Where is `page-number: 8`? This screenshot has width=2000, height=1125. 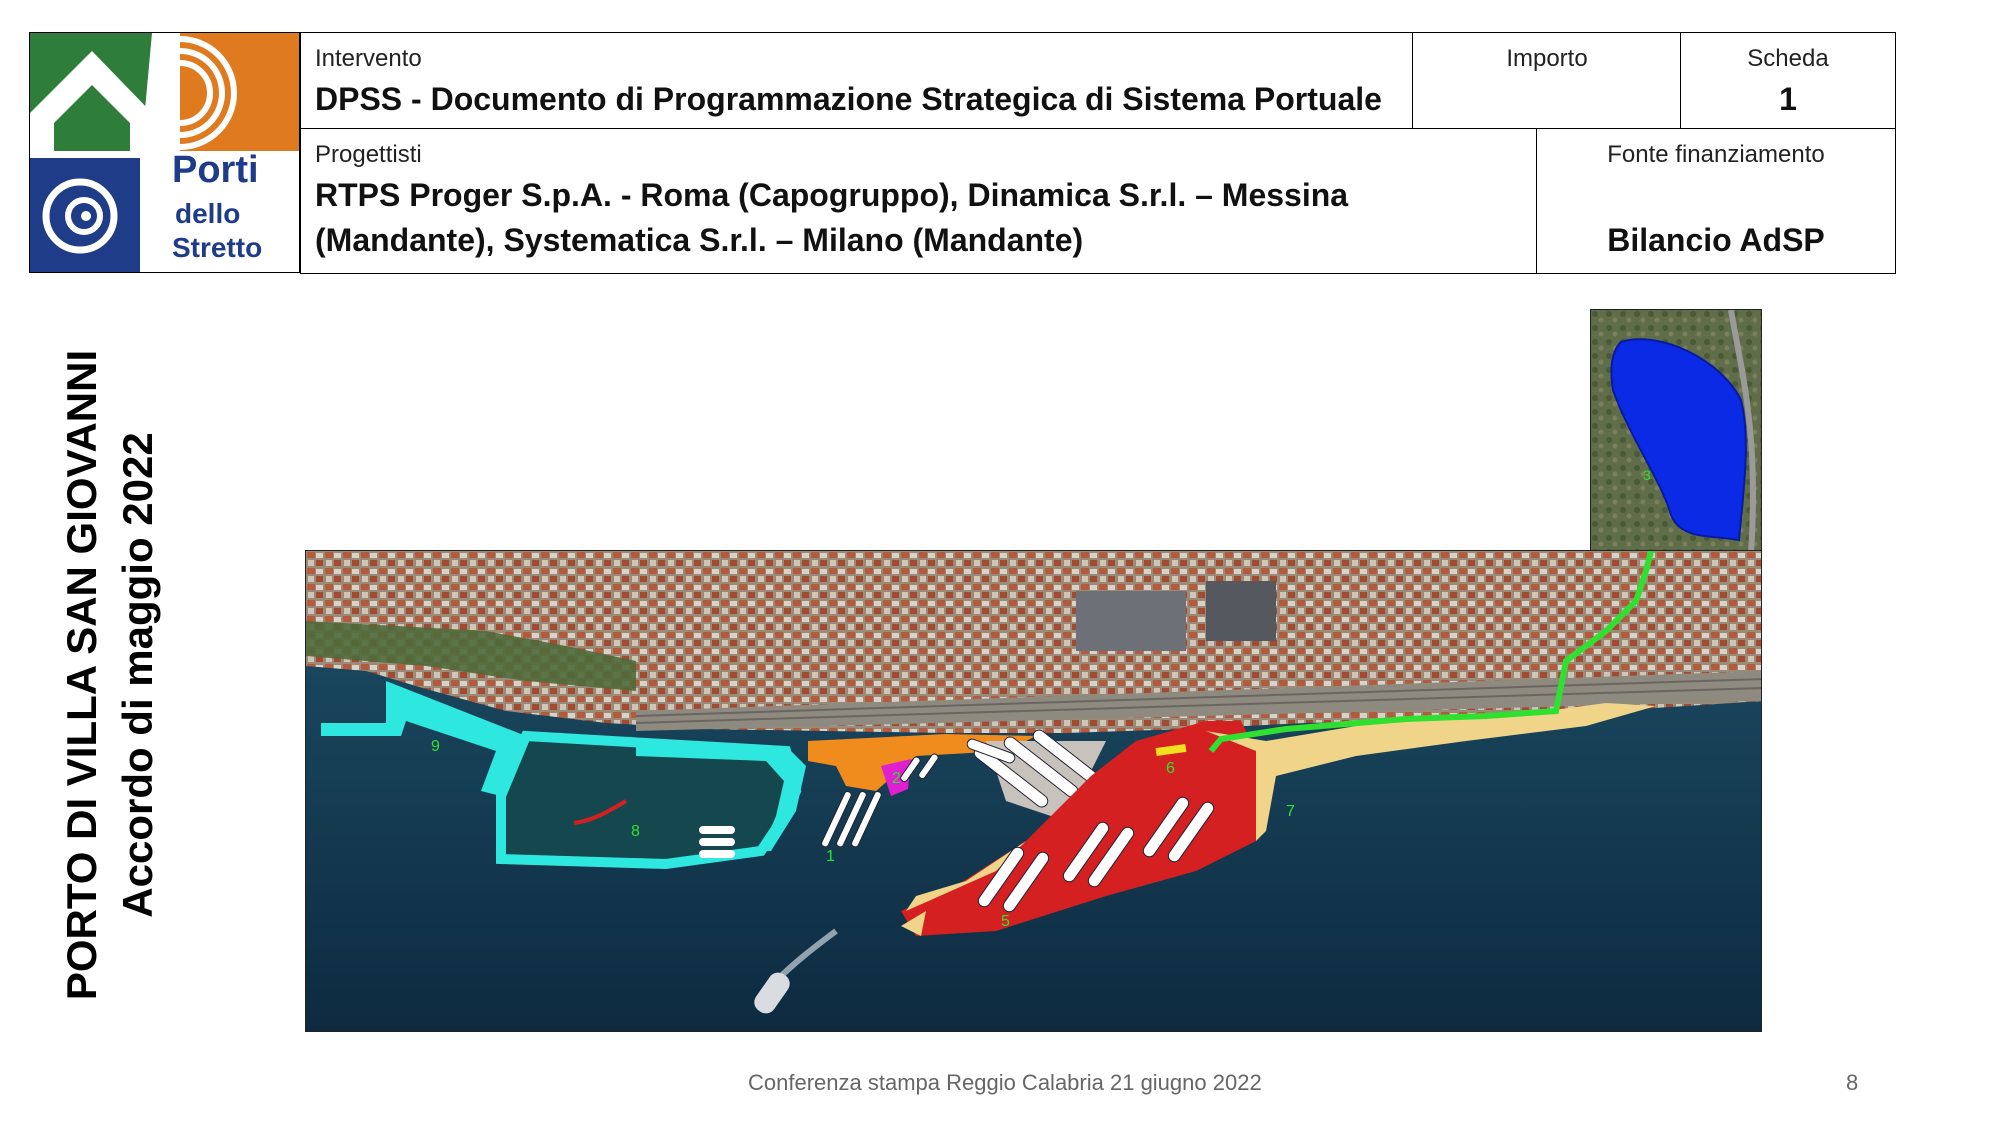 page-number: 8 is located at coordinates (1852, 1082).